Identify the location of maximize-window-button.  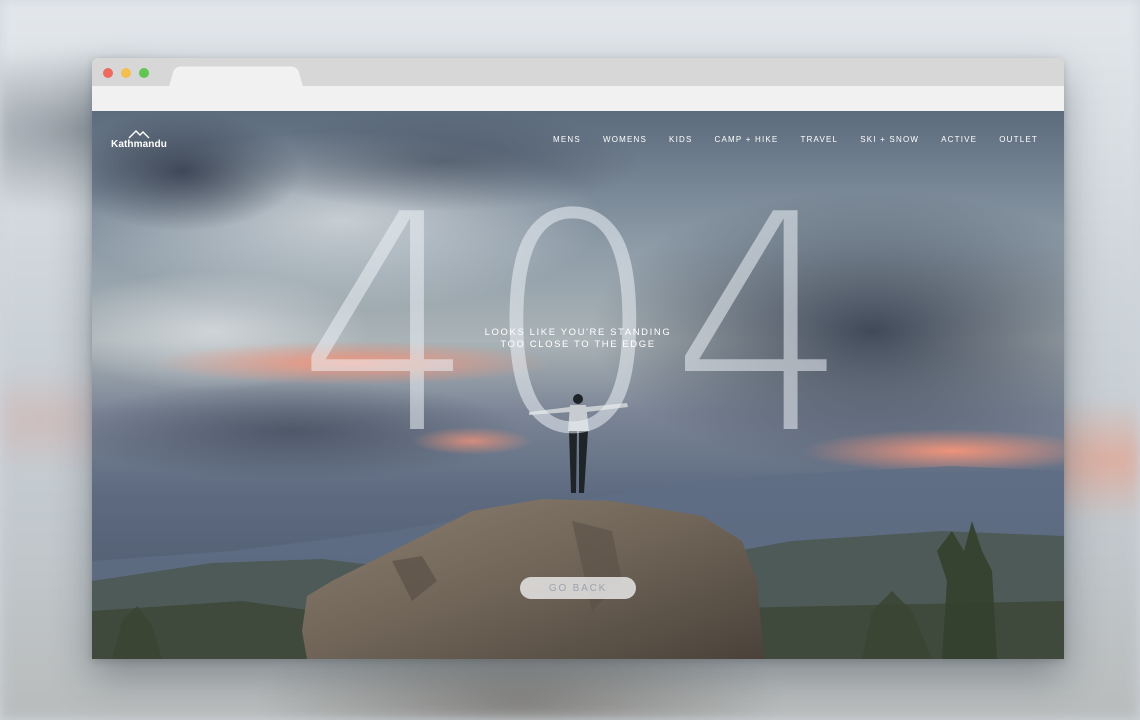
(144, 73).